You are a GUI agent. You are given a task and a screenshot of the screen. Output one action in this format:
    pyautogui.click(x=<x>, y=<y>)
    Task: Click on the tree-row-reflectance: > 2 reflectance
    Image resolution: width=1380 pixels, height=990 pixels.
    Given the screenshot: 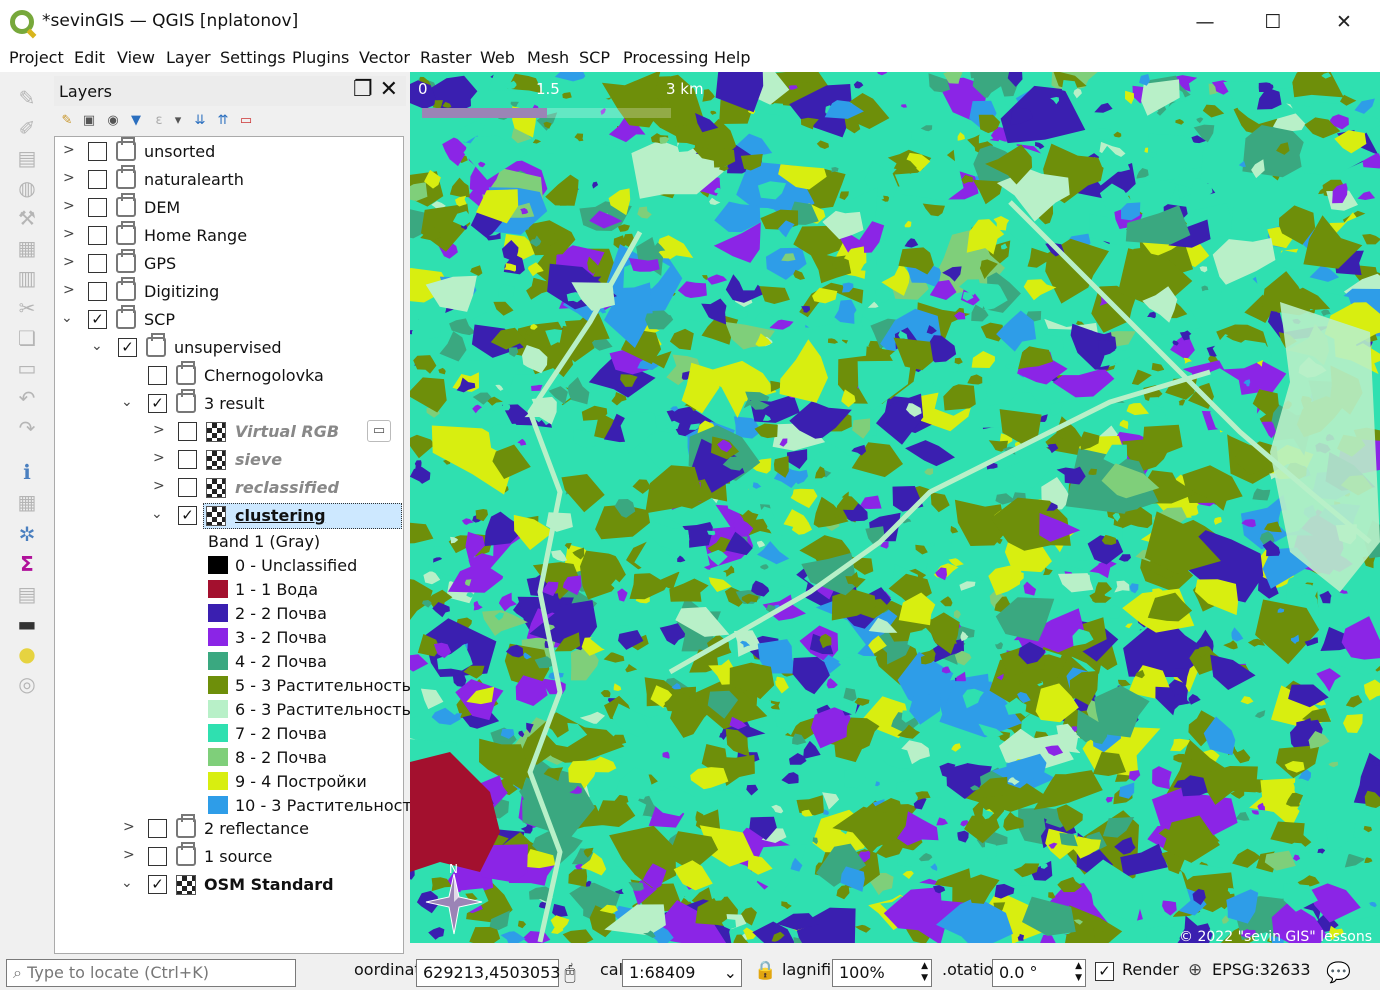 What is the action you would take?
    pyautogui.click(x=229, y=828)
    